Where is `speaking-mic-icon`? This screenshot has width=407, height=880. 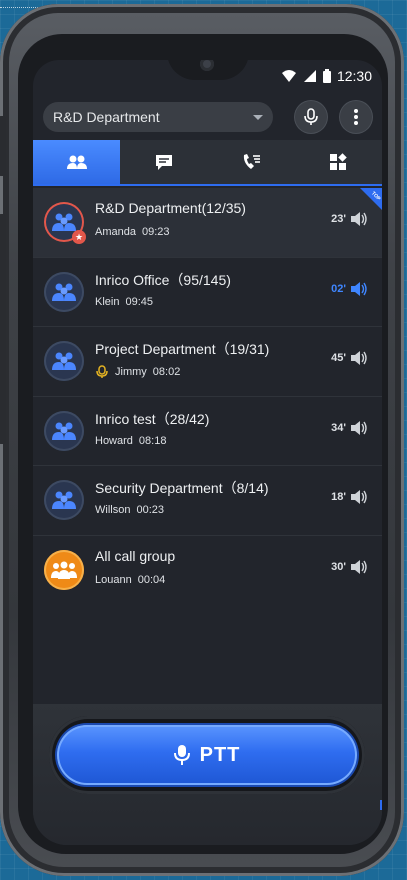 speaking-mic-icon is located at coordinates (102, 371).